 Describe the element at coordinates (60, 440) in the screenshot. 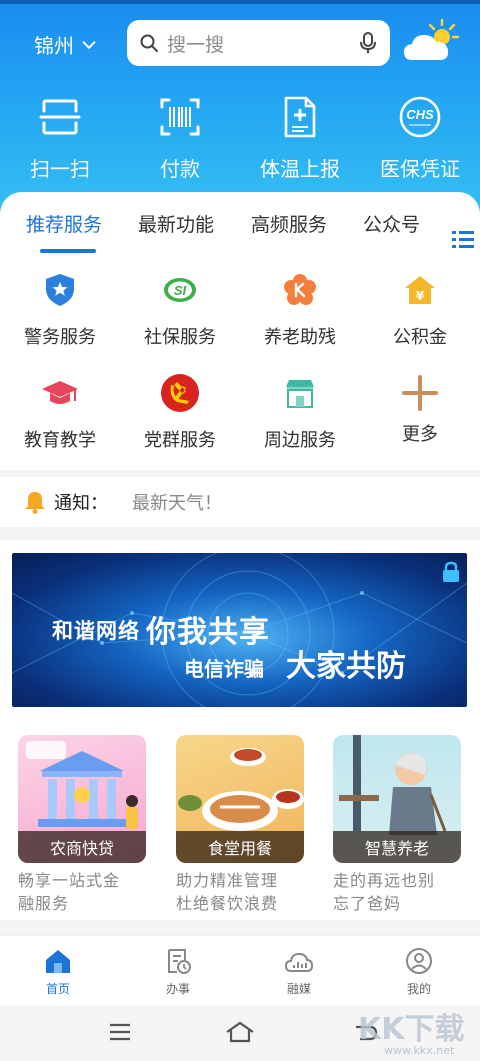

I see `service-label: 教育教学` at that location.